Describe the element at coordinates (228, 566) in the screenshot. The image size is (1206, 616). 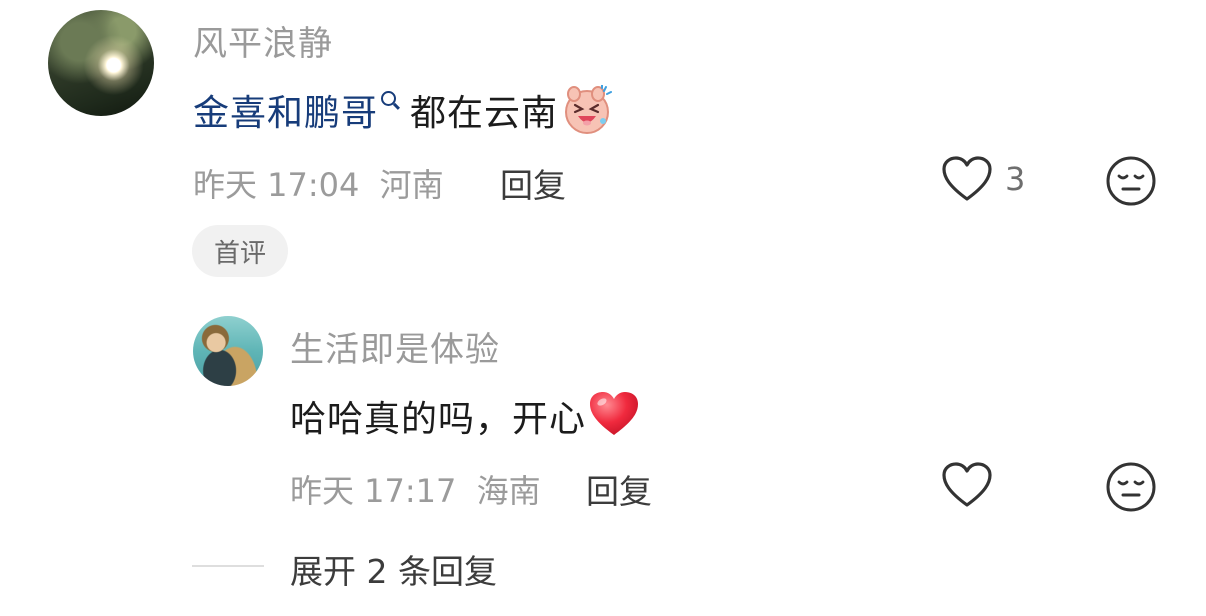
I see `divider` at that location.